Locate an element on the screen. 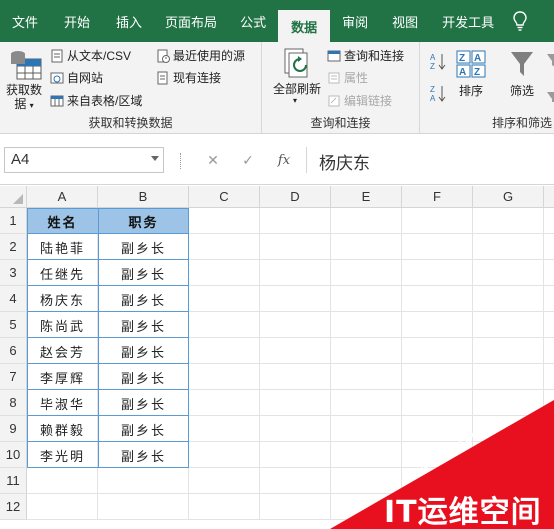 The image size is (554, 529). tab-data: 数据 is located at coordinates (304, 26).